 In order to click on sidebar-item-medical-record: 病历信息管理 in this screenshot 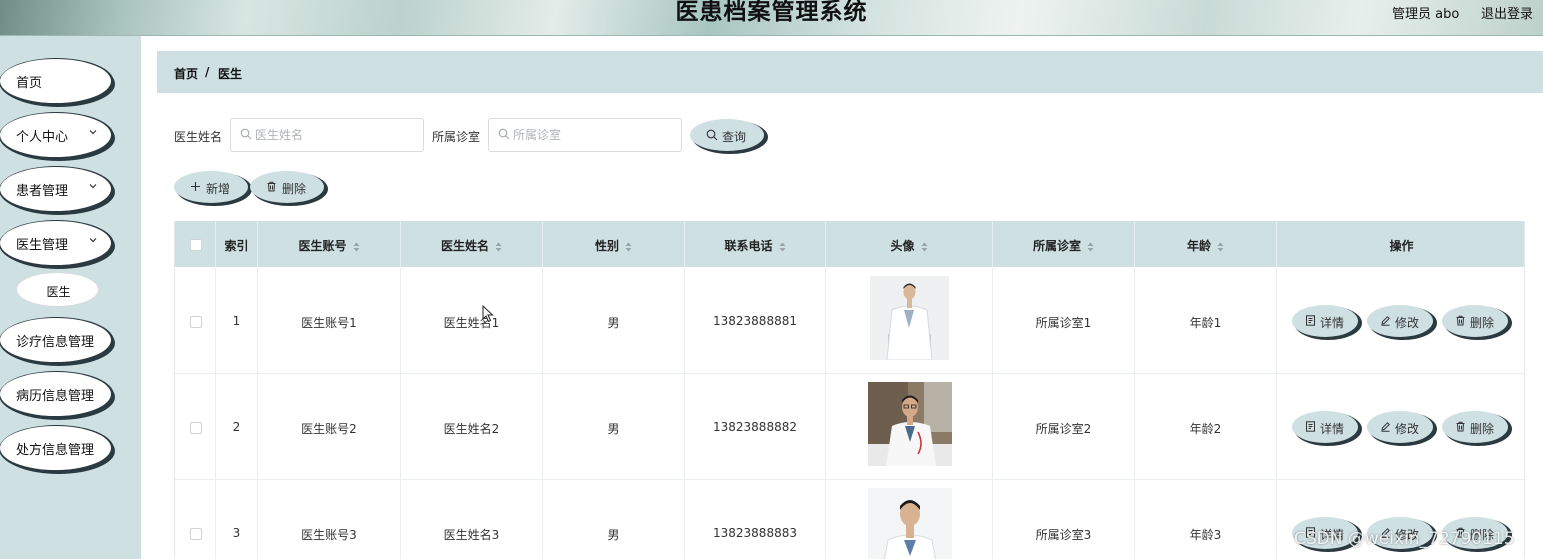, I will do `click(55, 394)`.